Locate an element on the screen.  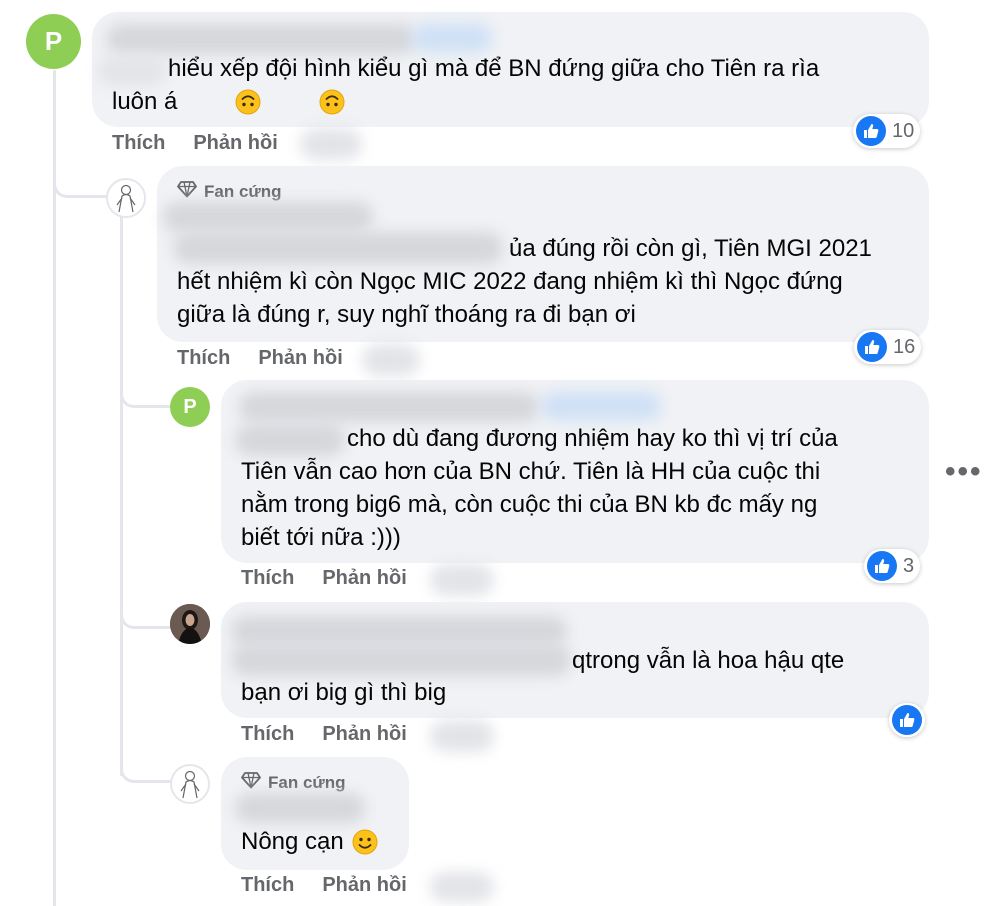
thread-line-sub is located at coordinates (121, 496).